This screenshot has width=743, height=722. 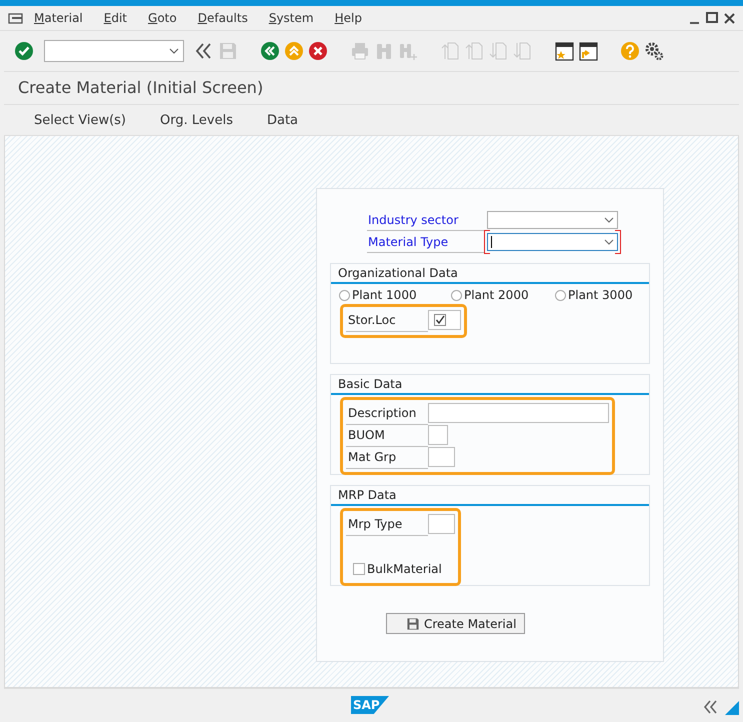 I want to click on menu-icon, so click(x=16, y=18).